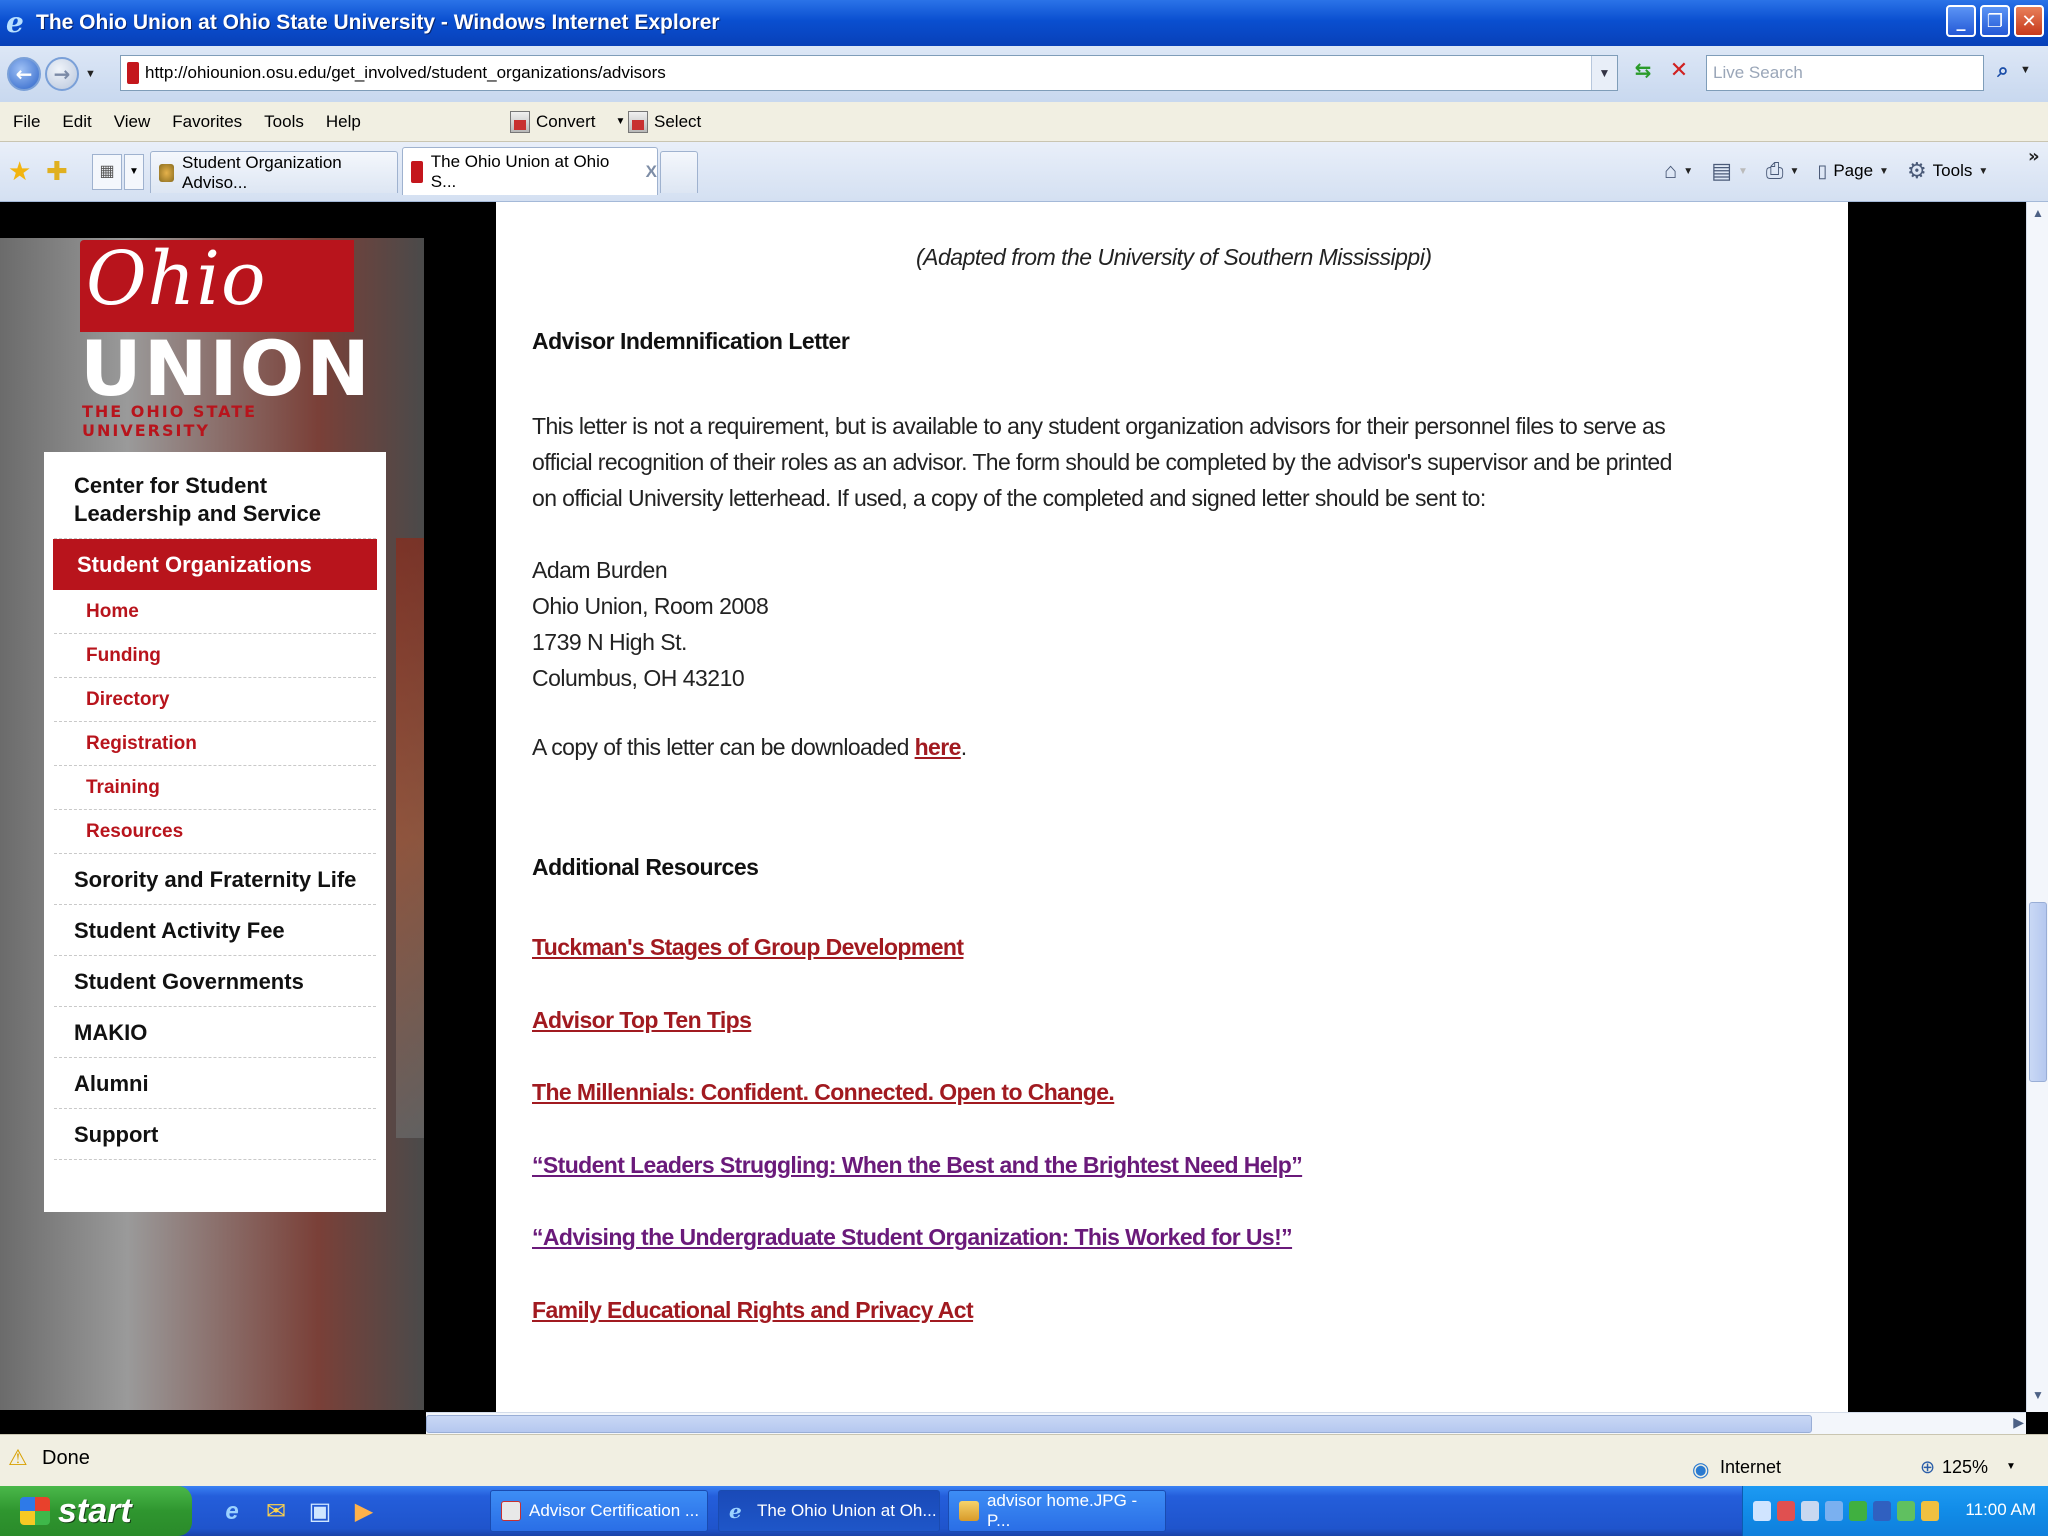 This screenshot has height=1536, width=2048. I want to click on nav-support: Support, so click(215, 1134).